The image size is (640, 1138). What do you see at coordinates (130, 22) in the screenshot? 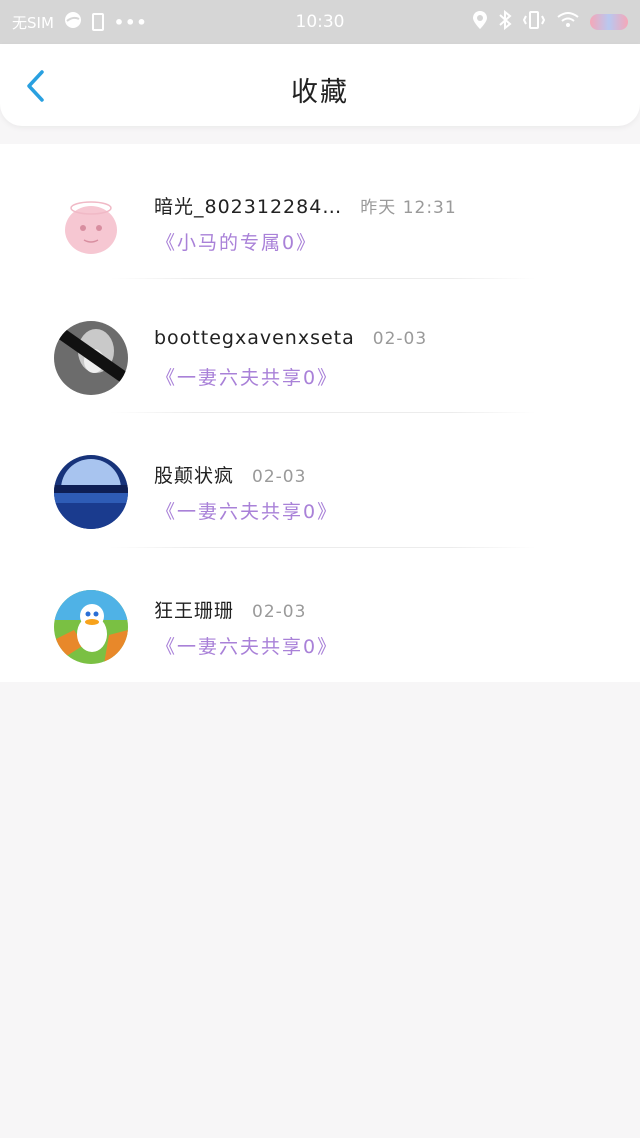
I see `more-notifications-icon: •••` at bounding box center [130, 22].